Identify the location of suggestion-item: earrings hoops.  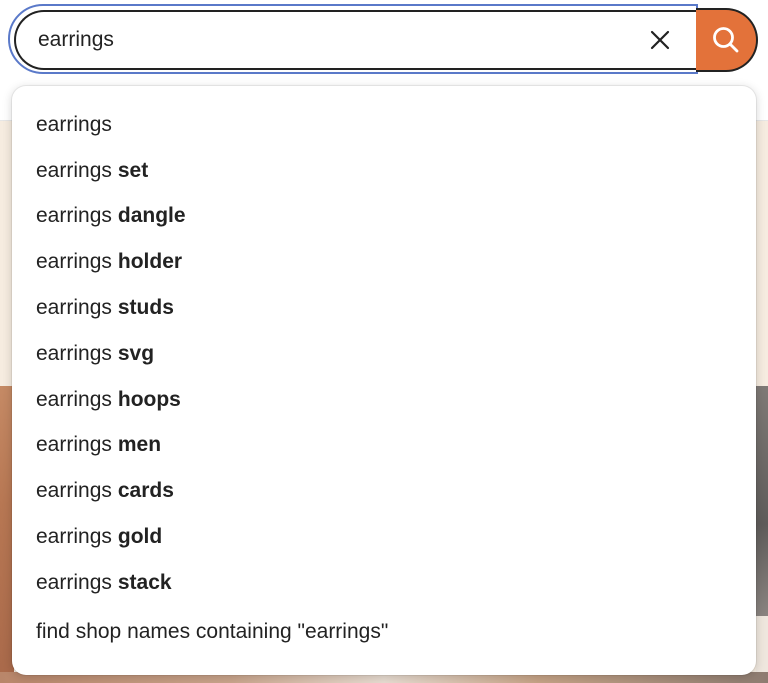
(384, 400).